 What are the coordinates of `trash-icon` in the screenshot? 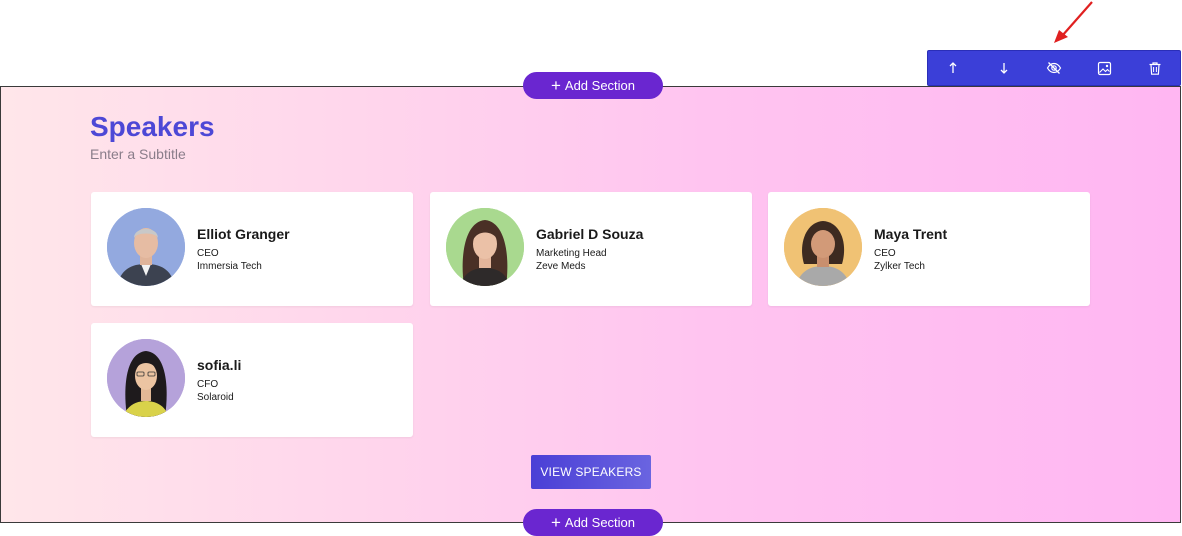 It's located at (1155, 68).